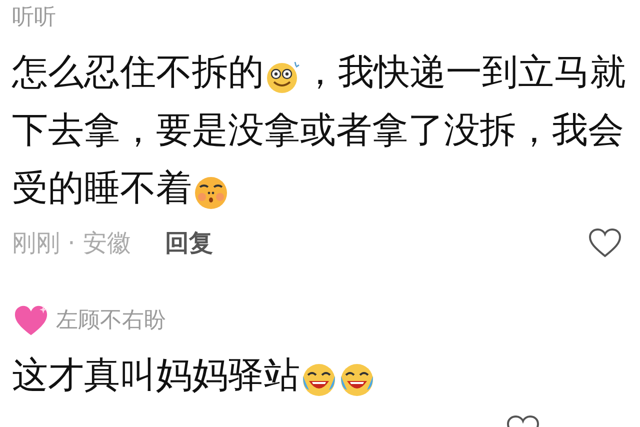 The image size is (640, 427). I want to click on comment-text: 这才真叫妈妈驿站, so click(319, 376).